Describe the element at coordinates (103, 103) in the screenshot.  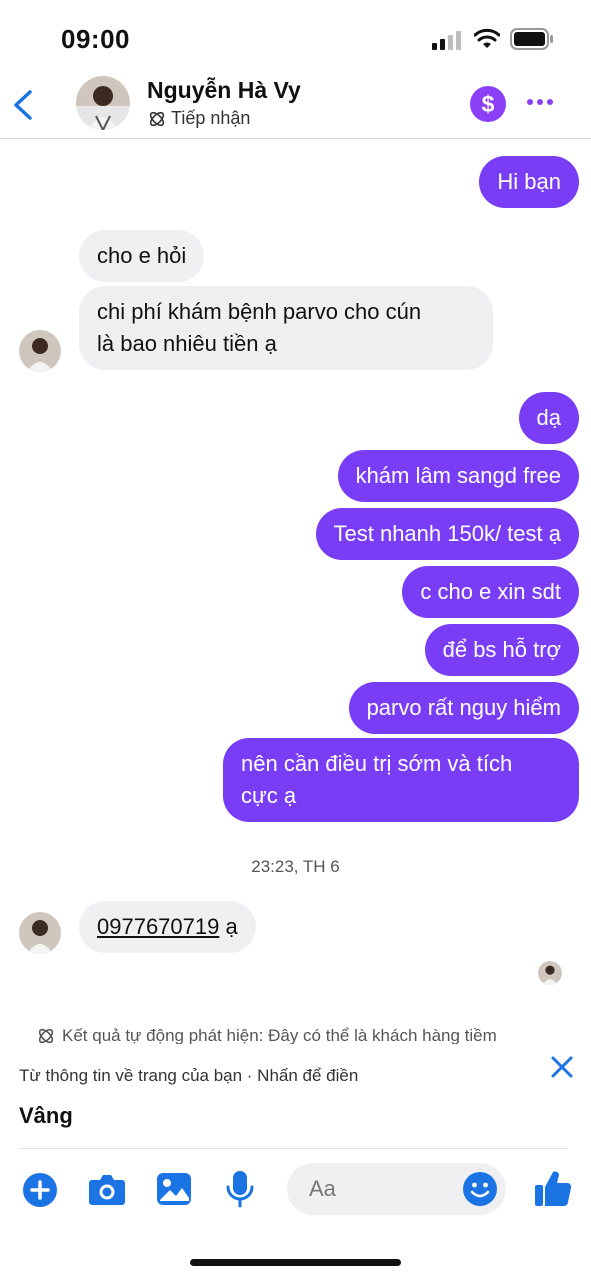
I see `contact-avatar` at that location.